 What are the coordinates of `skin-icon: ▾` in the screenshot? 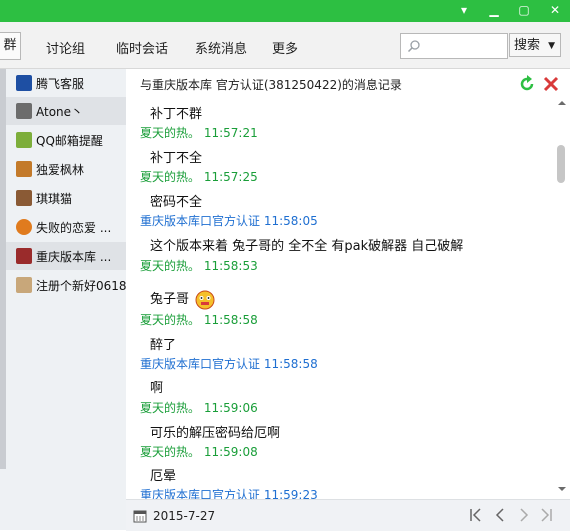 It's located at (464, 10).